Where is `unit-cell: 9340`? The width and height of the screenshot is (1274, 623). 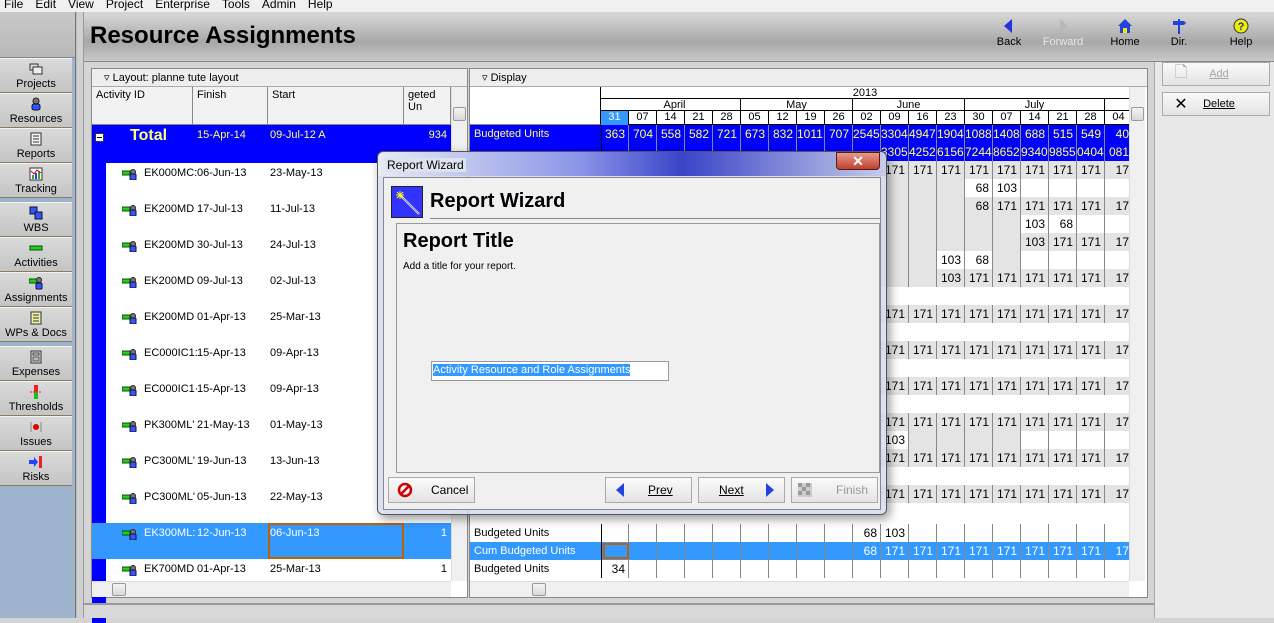 unit-cell: 9340 is located at coordinates (1035, 152).